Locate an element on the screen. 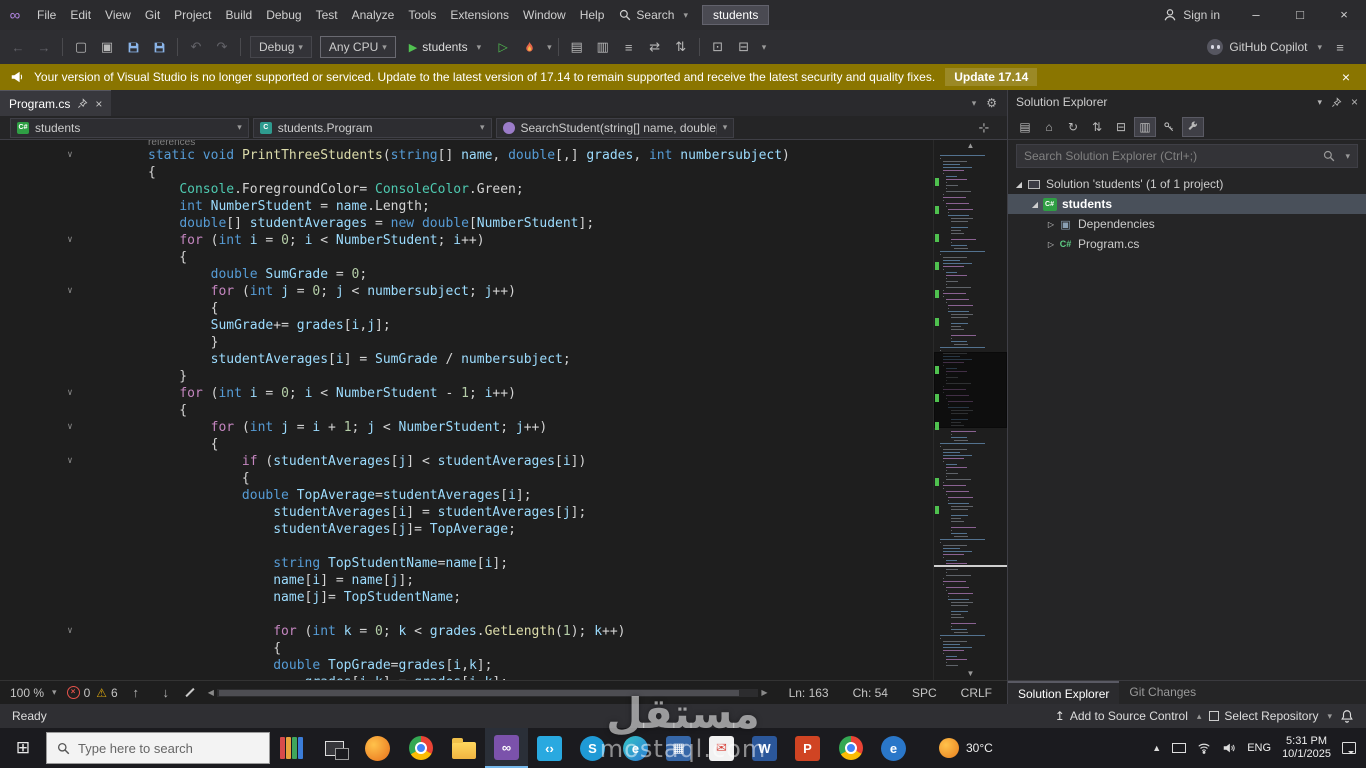 Image resolution: width=1366 pixels, height=768 pixels. prev-issue-icon: ↑ is located at coordinates (136, 693).